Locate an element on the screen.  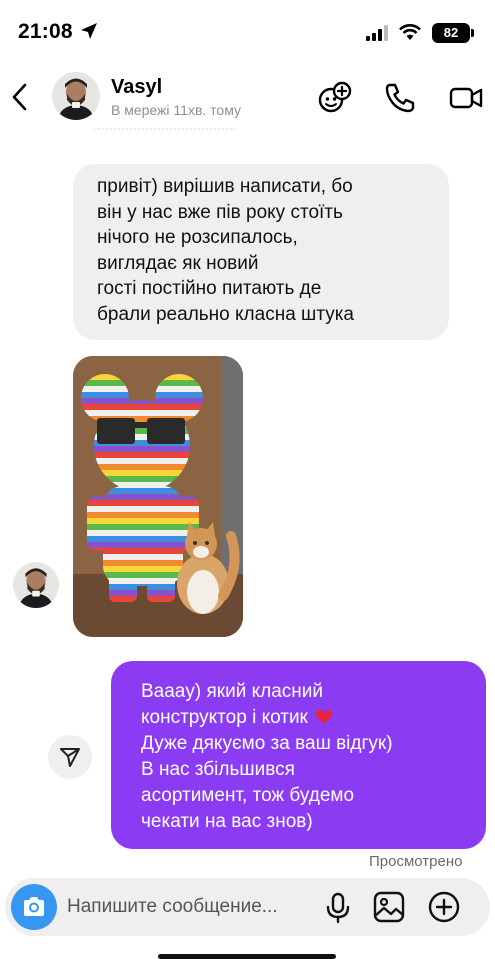
add-icon is located at coordinates (444, 907).